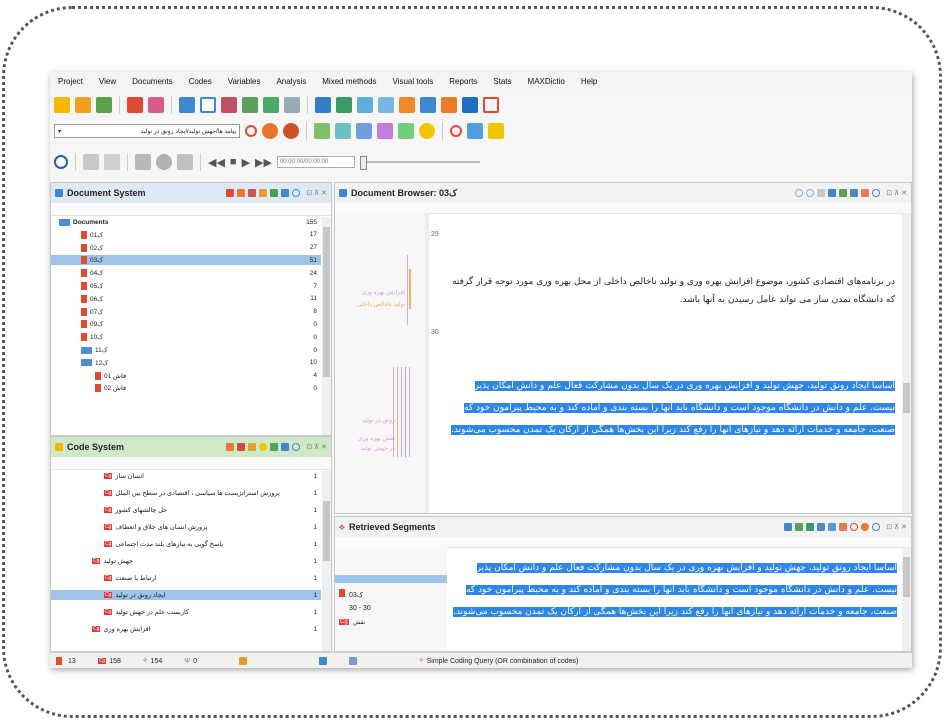 The height and width of the screenshot is (724, 948). Describe the element at coordinates (156, 105) in the screenshot. I see `code-icon` at that location.